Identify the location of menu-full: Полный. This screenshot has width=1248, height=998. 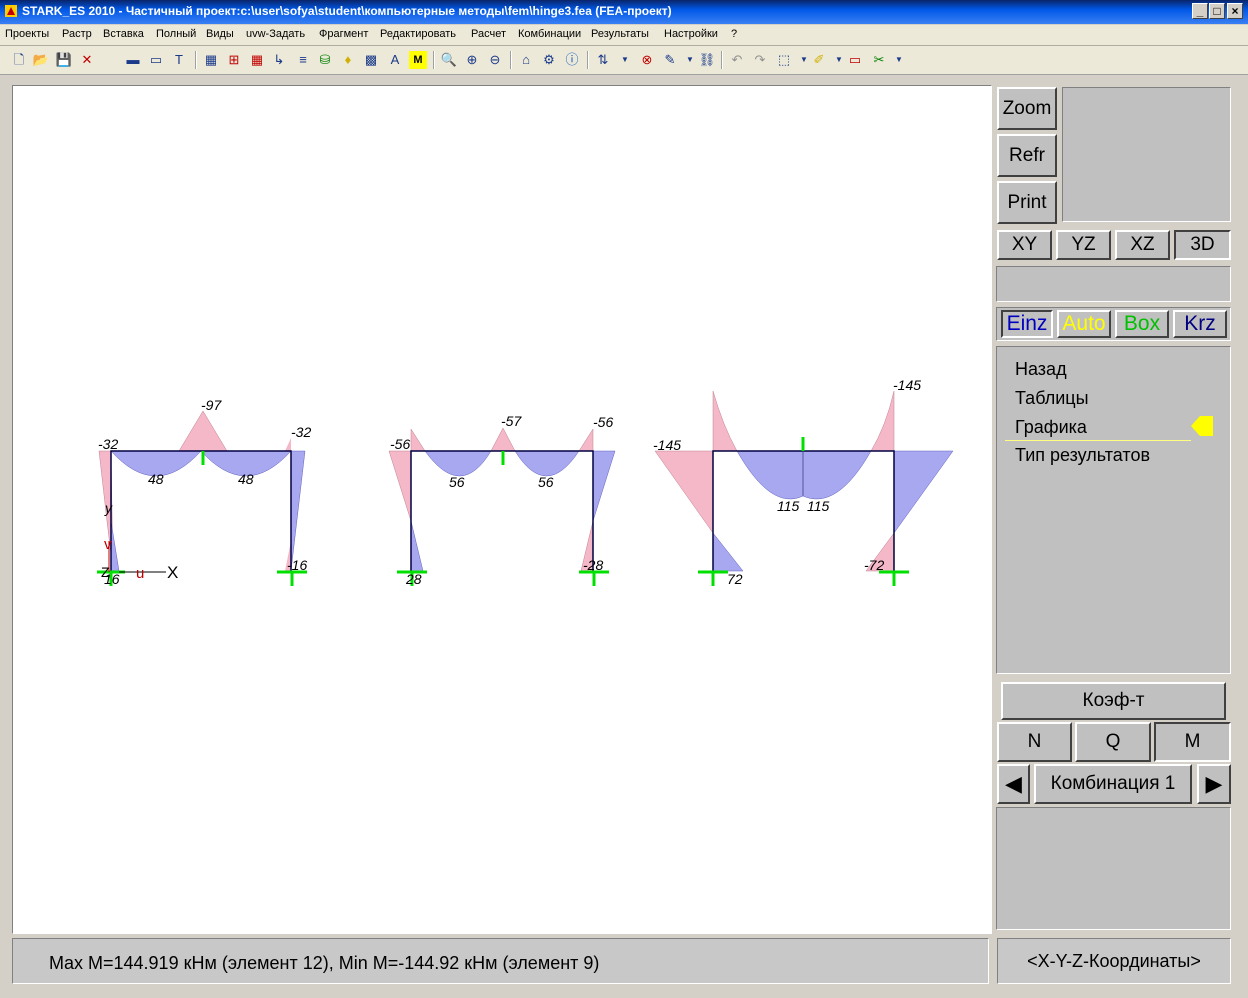
(176, 34).